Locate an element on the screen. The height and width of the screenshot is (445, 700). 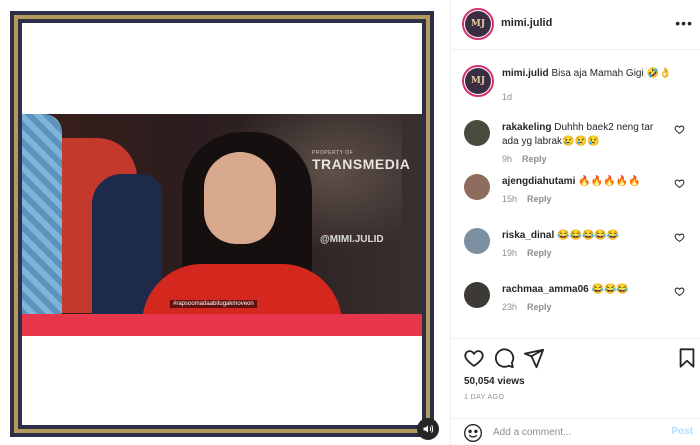
comment-meta: 19h Reply is located at coordinates (532, 253).